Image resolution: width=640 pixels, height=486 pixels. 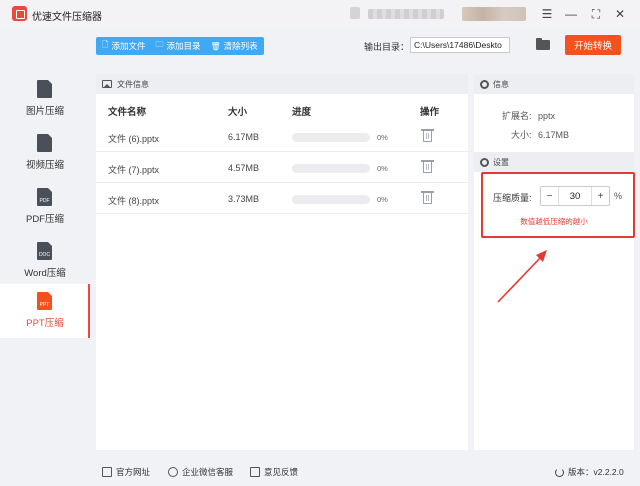 I want to click on menu-icon: ☰, so click(x=547, y=14).